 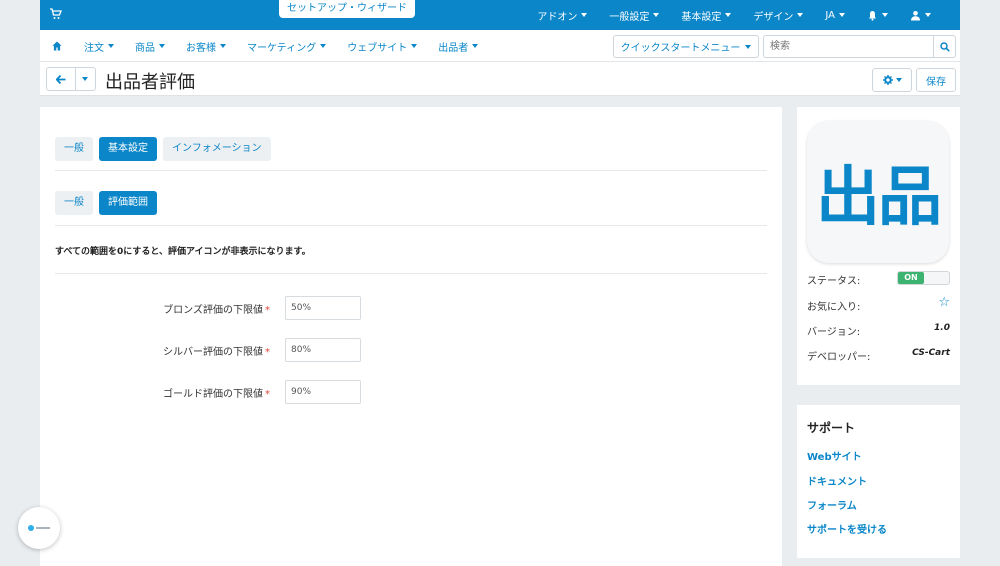 What do you see at coordinates (878, 330) in the screenshot?
I see `version-row: バージョン: 1.0` at bounding box center [878, 330].